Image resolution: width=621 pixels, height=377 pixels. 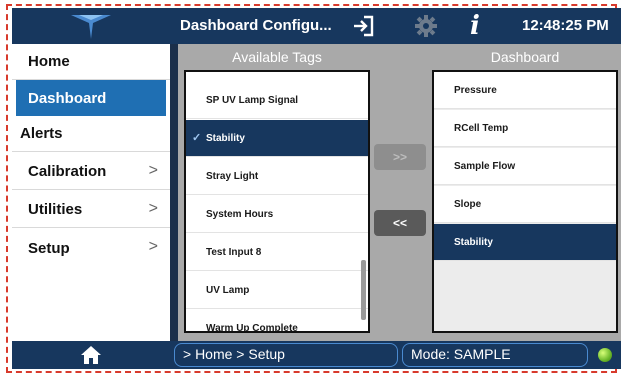 I want to click on sidebar-item-label: Dashboard, so click(x=67, y=98).